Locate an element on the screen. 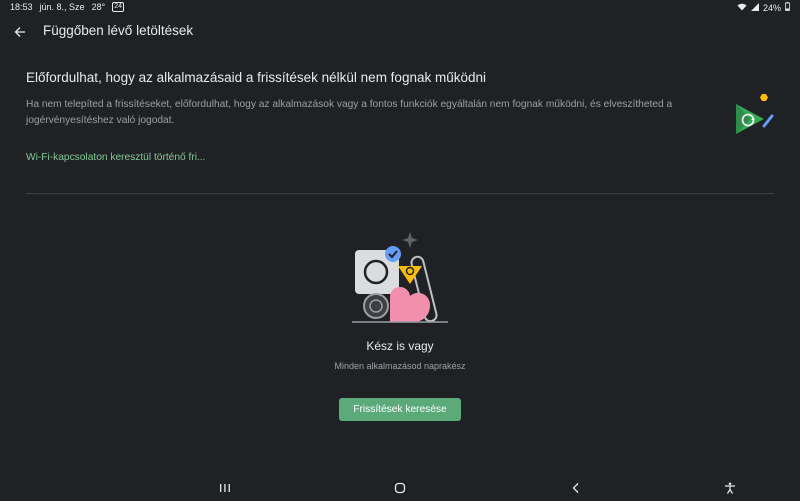 The image size is (800, 501). home-button is located at coordinates (400, 488).